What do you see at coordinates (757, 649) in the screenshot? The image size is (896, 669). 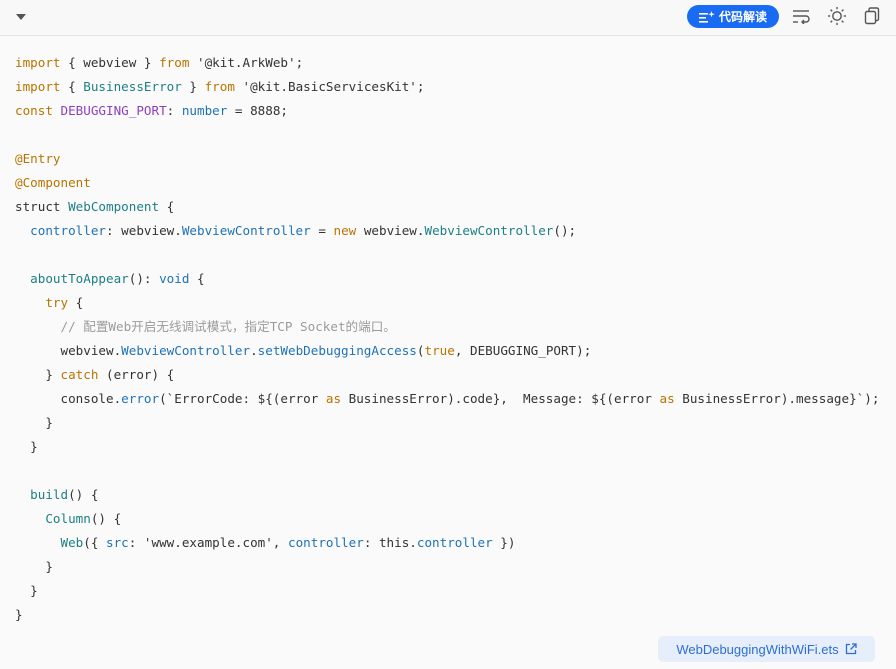 I see `file-name: WebDebuggingWithWiFi.ets` at bounding box center [757, 649].